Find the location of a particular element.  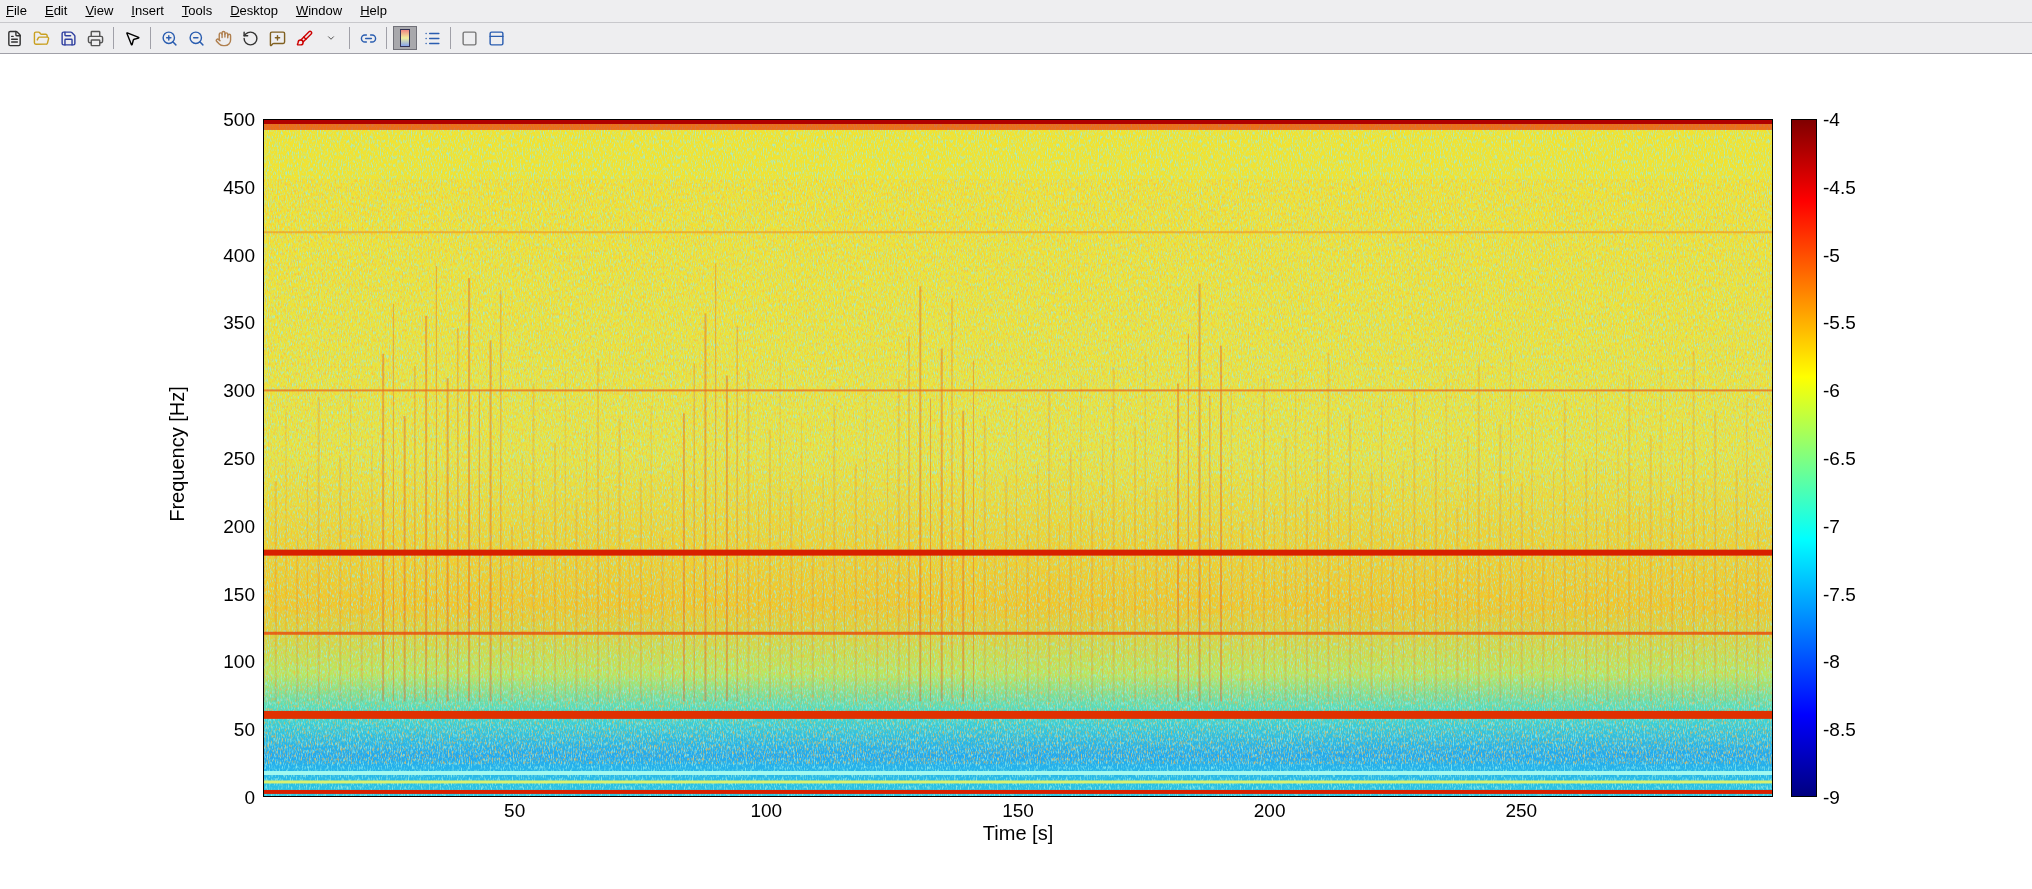

toolbar-button is located at coordinates (405, 38).